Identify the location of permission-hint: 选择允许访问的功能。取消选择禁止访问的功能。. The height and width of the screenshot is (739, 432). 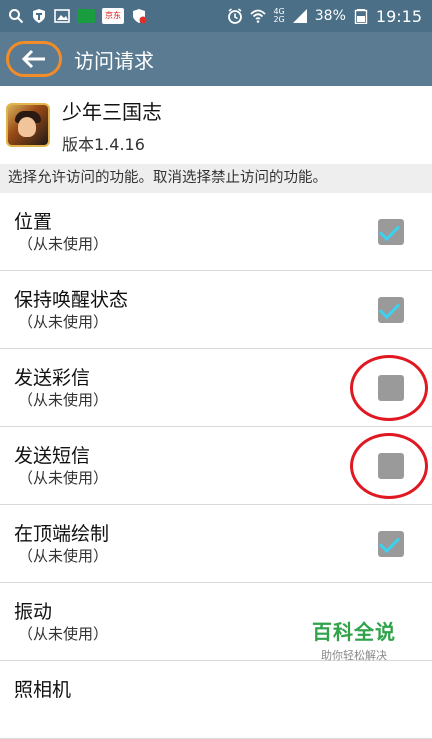
(216, 178).